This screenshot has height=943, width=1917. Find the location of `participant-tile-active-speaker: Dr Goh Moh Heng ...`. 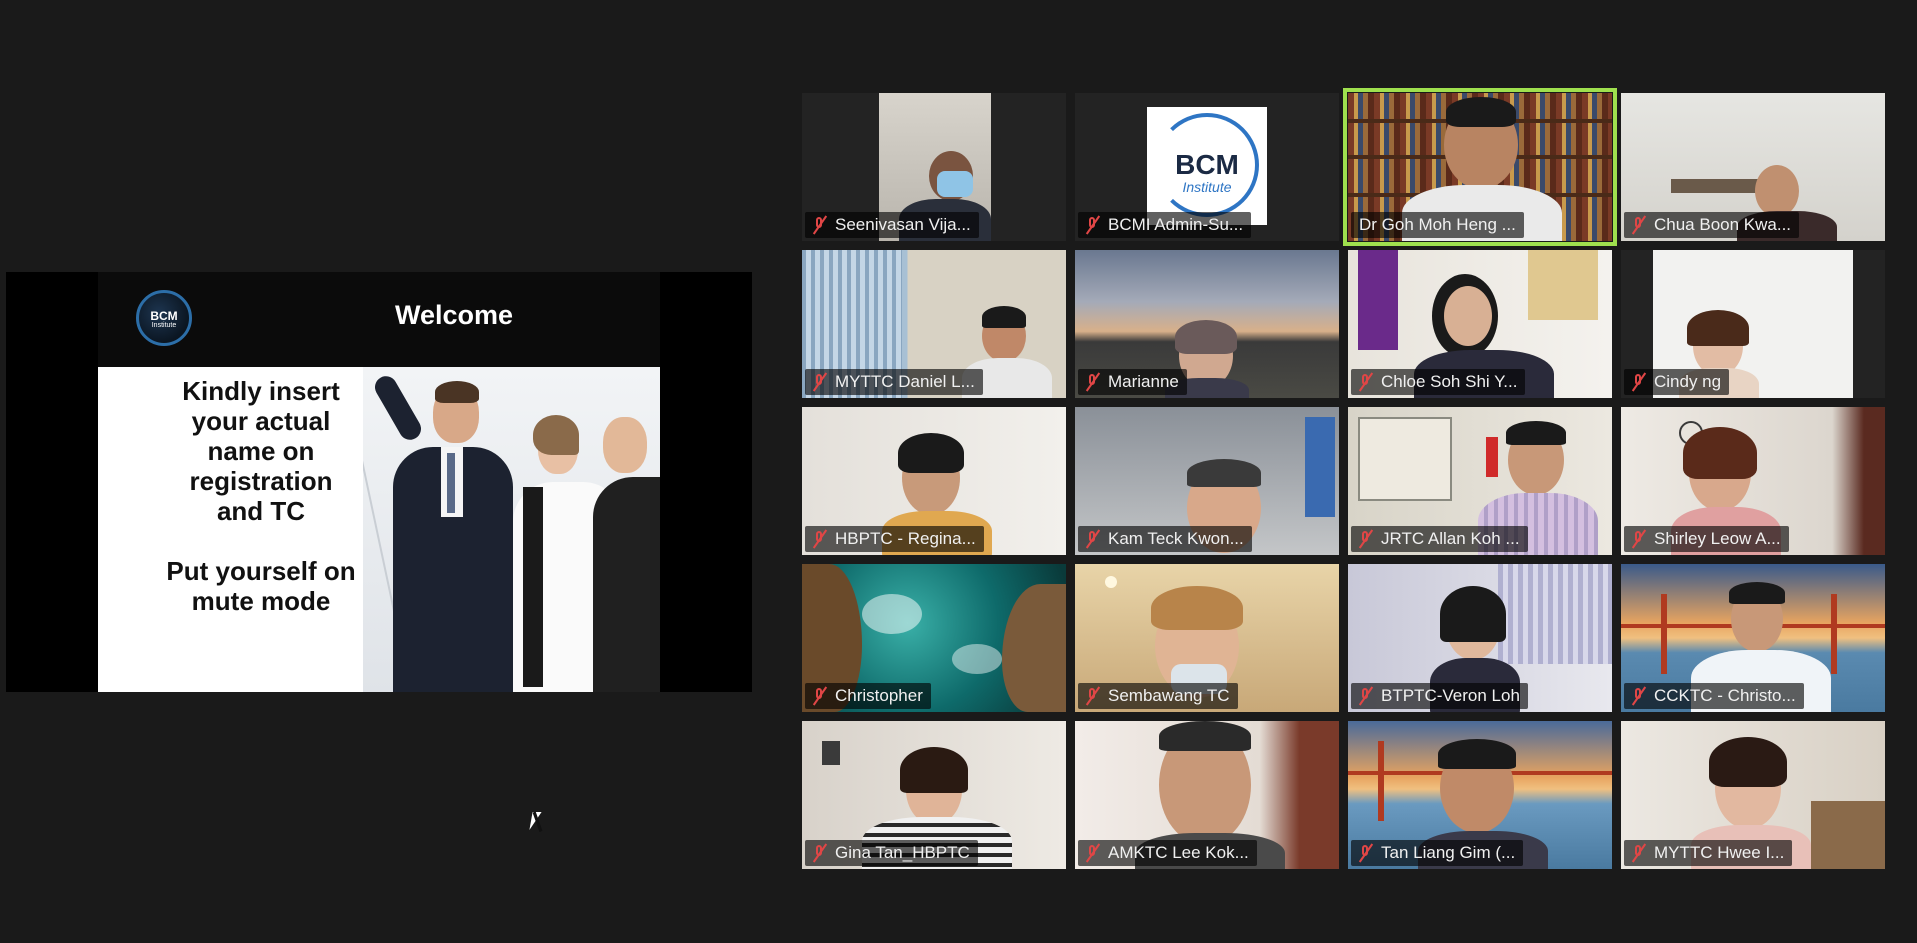

participant-tile-active-speaker: Dr Goh Moh Heng ... is located at coordinates (1480, 167).